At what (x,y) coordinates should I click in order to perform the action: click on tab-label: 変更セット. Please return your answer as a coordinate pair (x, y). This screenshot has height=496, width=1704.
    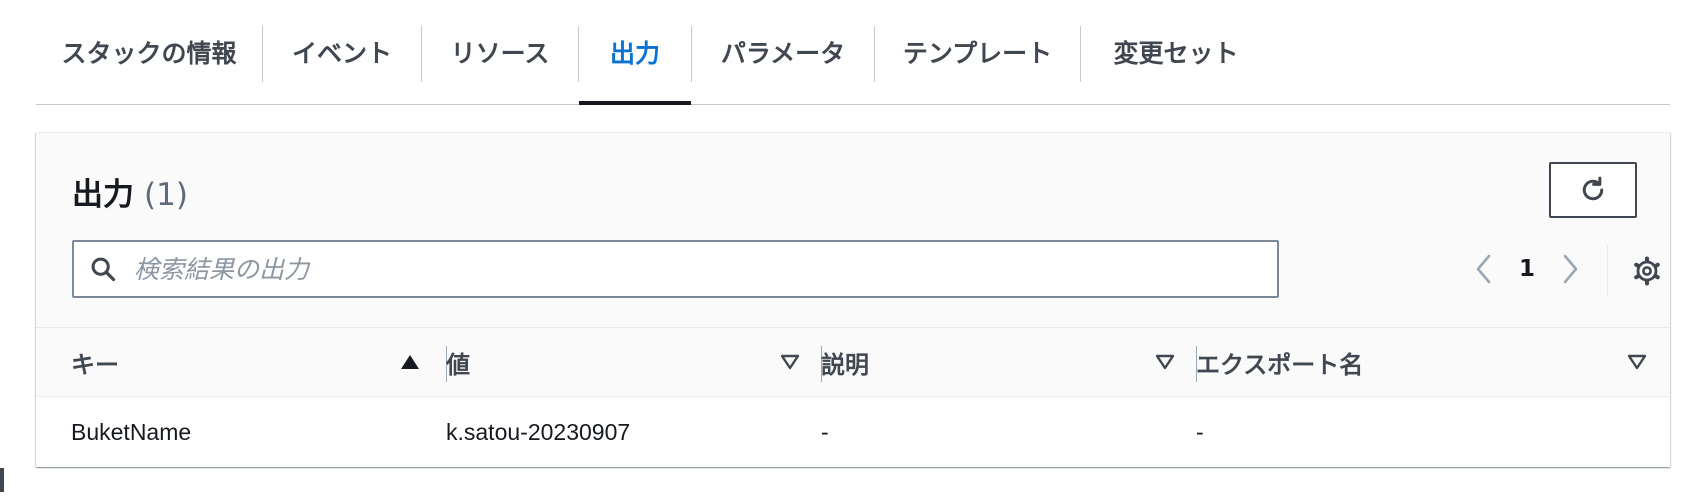
    Looking at the image, I should click on (1176, 53).